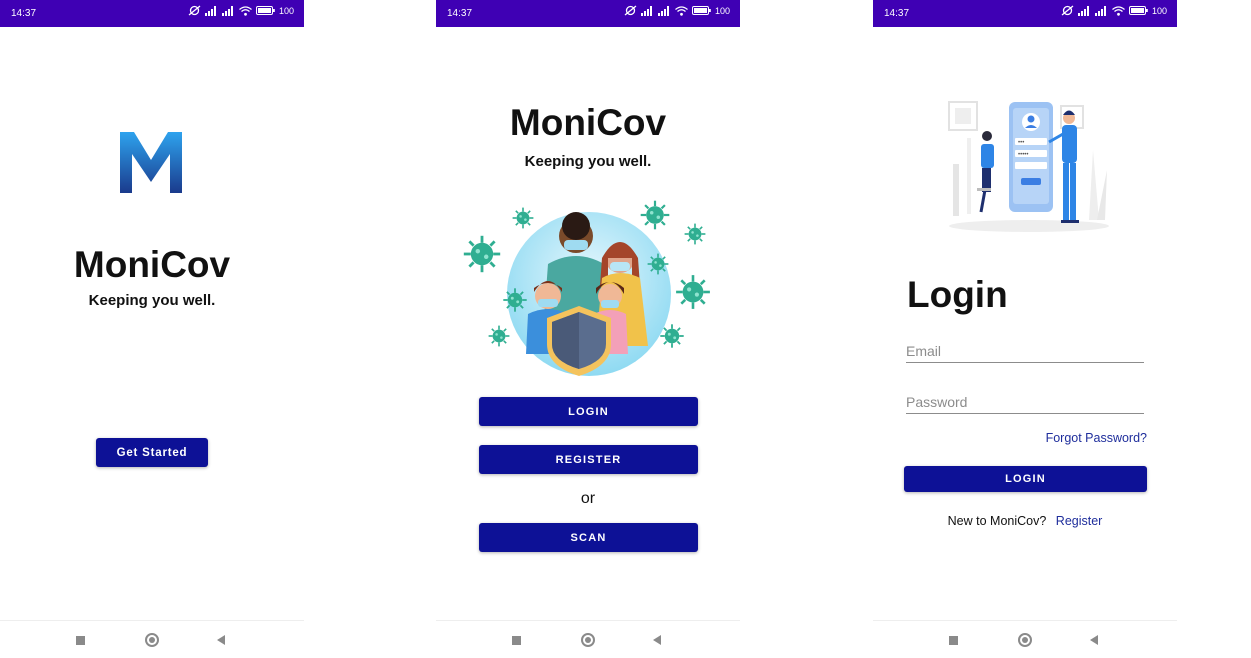 The height and width of the screenshot is (658, 1251). I want to click on register-link: Register, so click(1079, 521).